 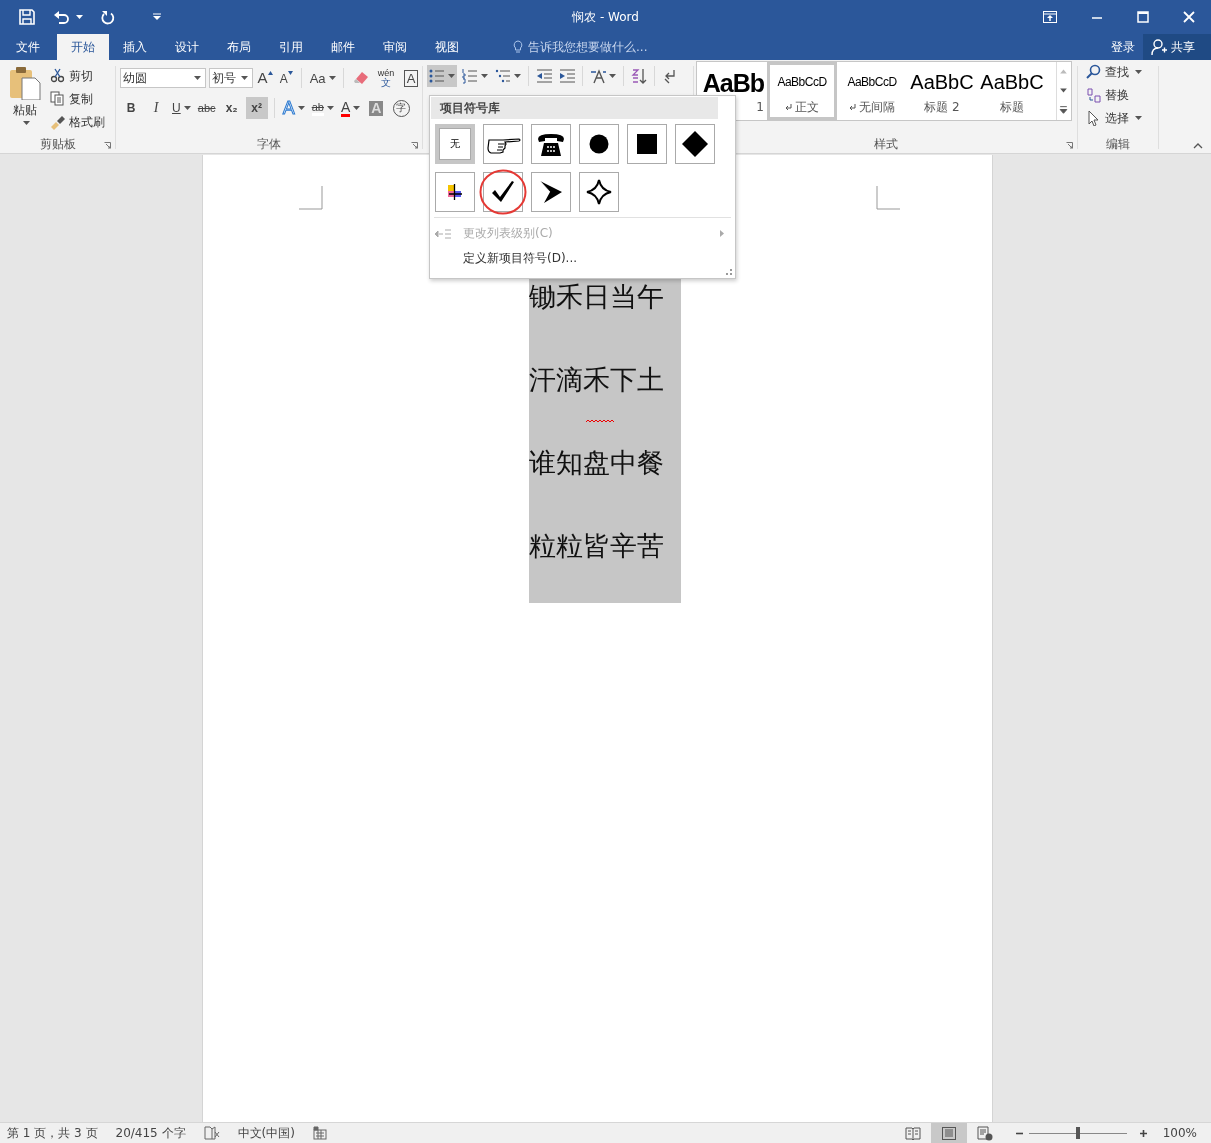 What do you see at coordinates (156, 108) in the screenshot?
I see `italic-button: I` at bounding box center [156, 108].